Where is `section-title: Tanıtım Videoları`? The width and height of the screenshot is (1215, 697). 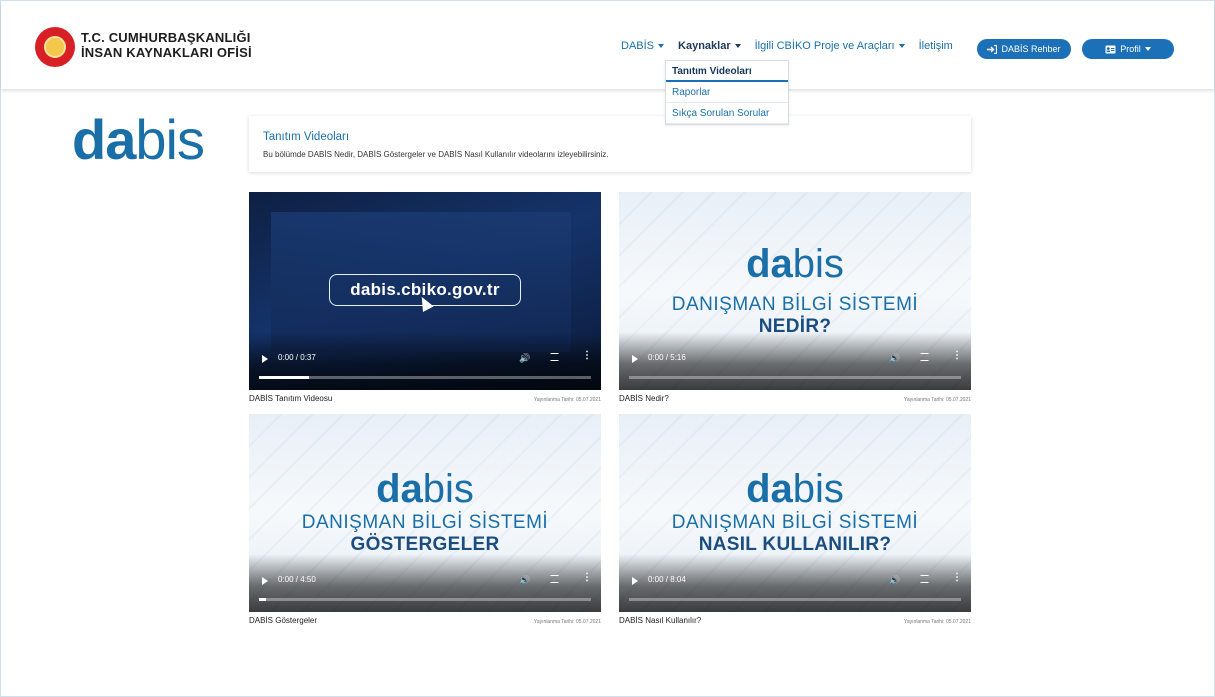
section-title: Tanıtım Videoları is located at coordinates (306, 137).